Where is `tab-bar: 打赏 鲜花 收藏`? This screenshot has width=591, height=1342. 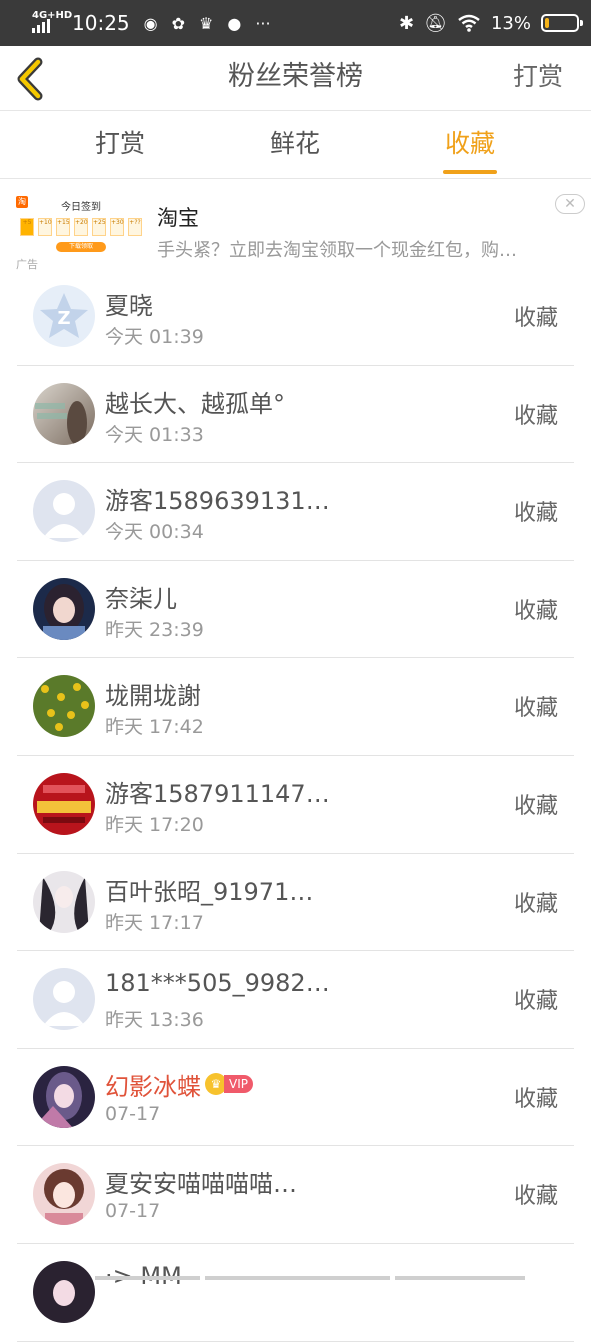 tab-bar: 打赏 鲜花 收藏 is located at coordinates (295, 145).